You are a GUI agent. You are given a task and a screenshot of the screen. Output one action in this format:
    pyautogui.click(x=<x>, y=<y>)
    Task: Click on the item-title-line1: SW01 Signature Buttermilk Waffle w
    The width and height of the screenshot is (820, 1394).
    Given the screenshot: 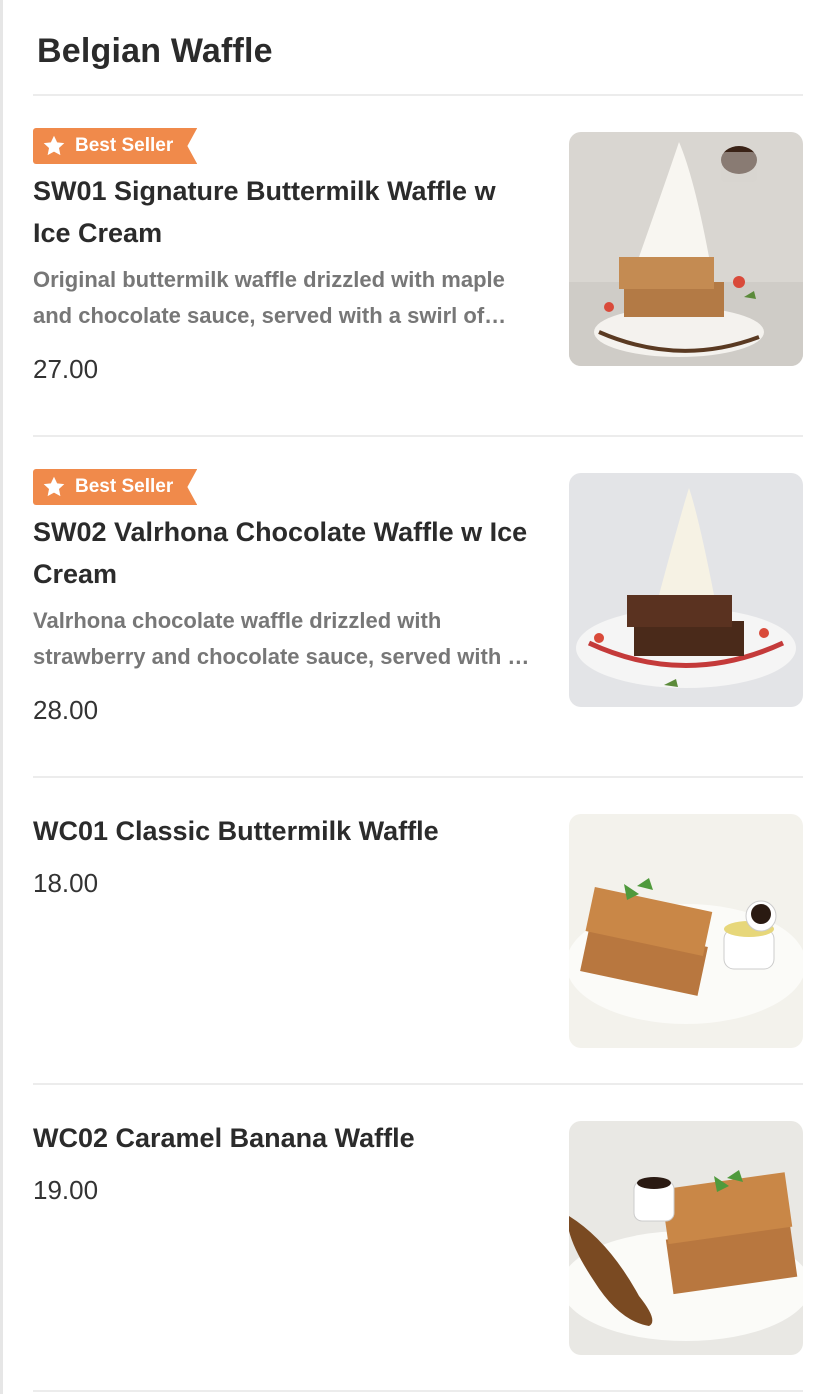 What is the action you would take?
    pyautogui.click(x=264, y=191)
    